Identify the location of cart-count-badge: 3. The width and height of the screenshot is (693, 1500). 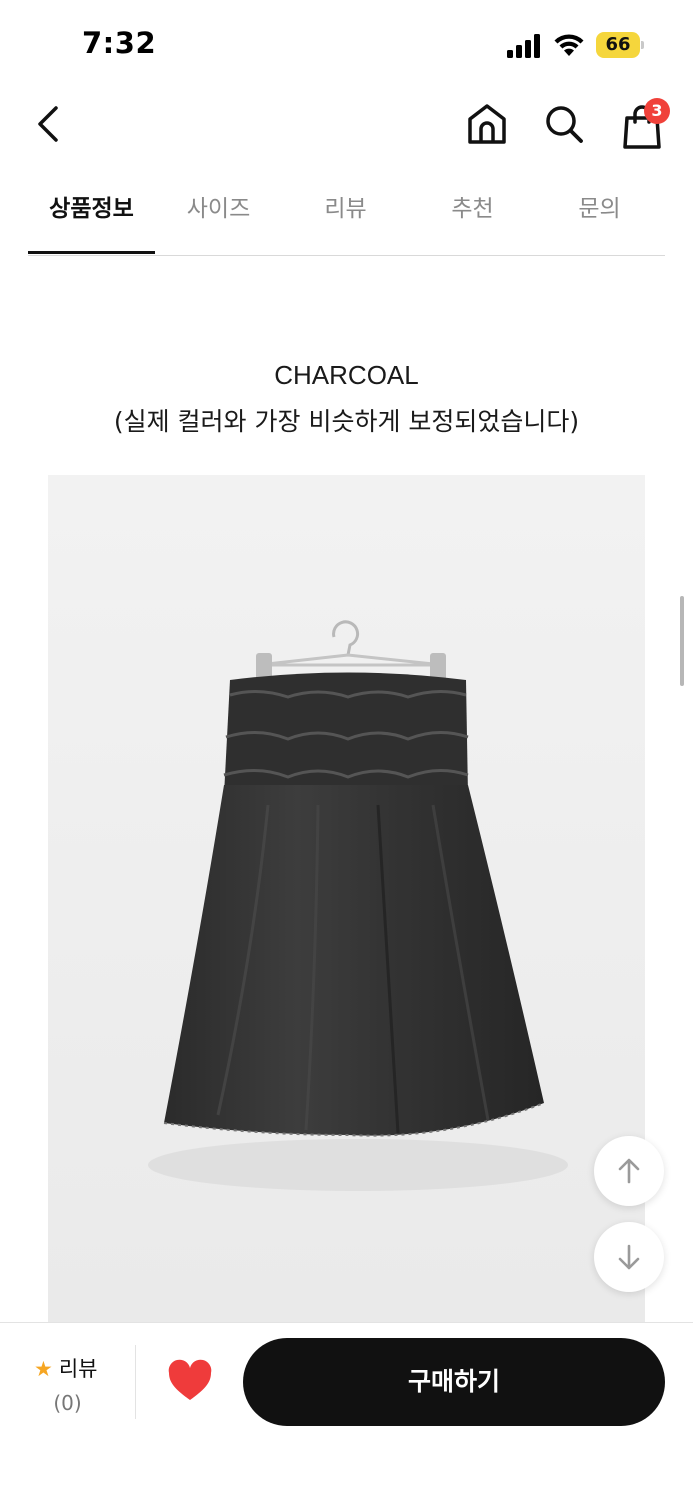
(657, 111).